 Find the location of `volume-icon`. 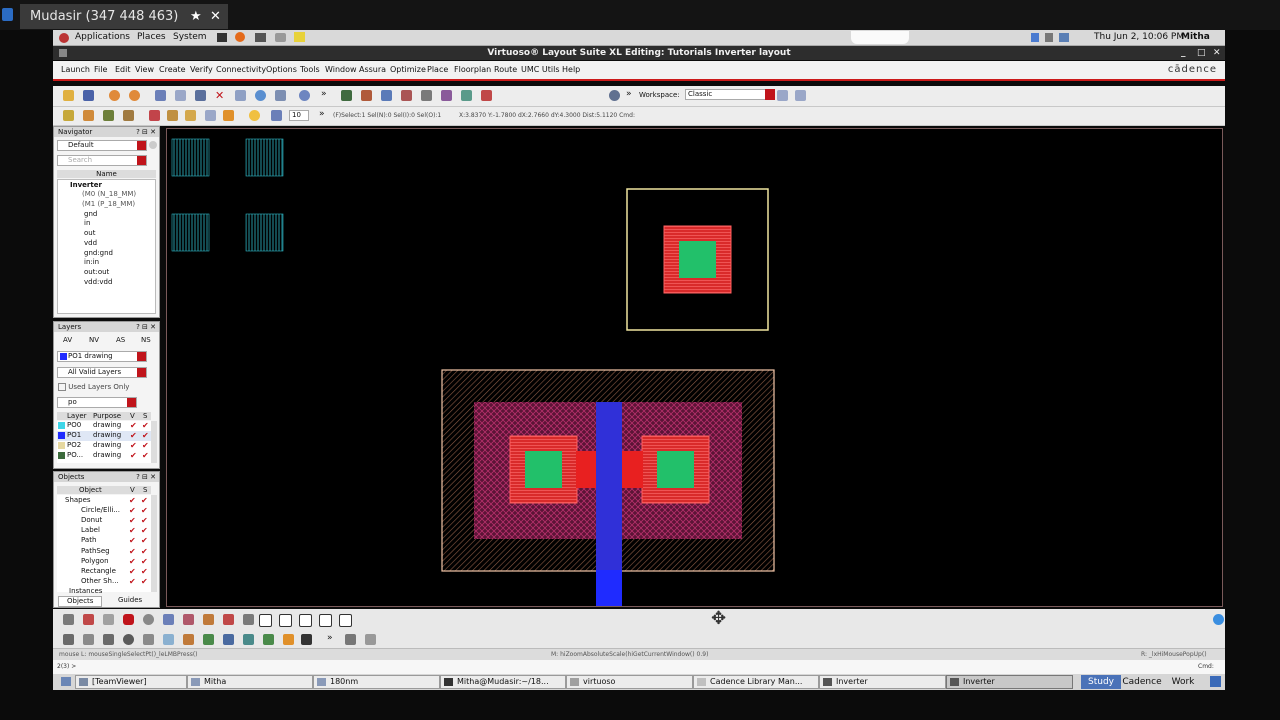

volume-icon is located at coordinates (1049, 37).